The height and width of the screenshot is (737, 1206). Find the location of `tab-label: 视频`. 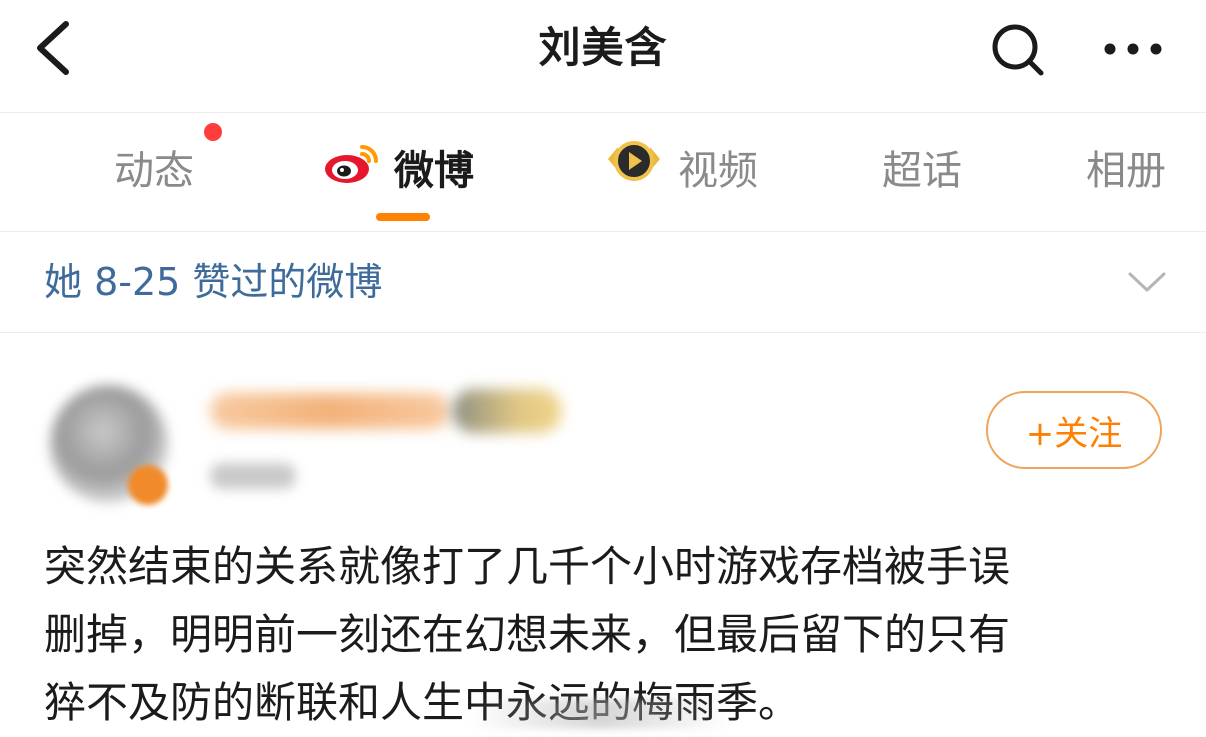

tab-label: 视频 is located at coordinates (718, 171).